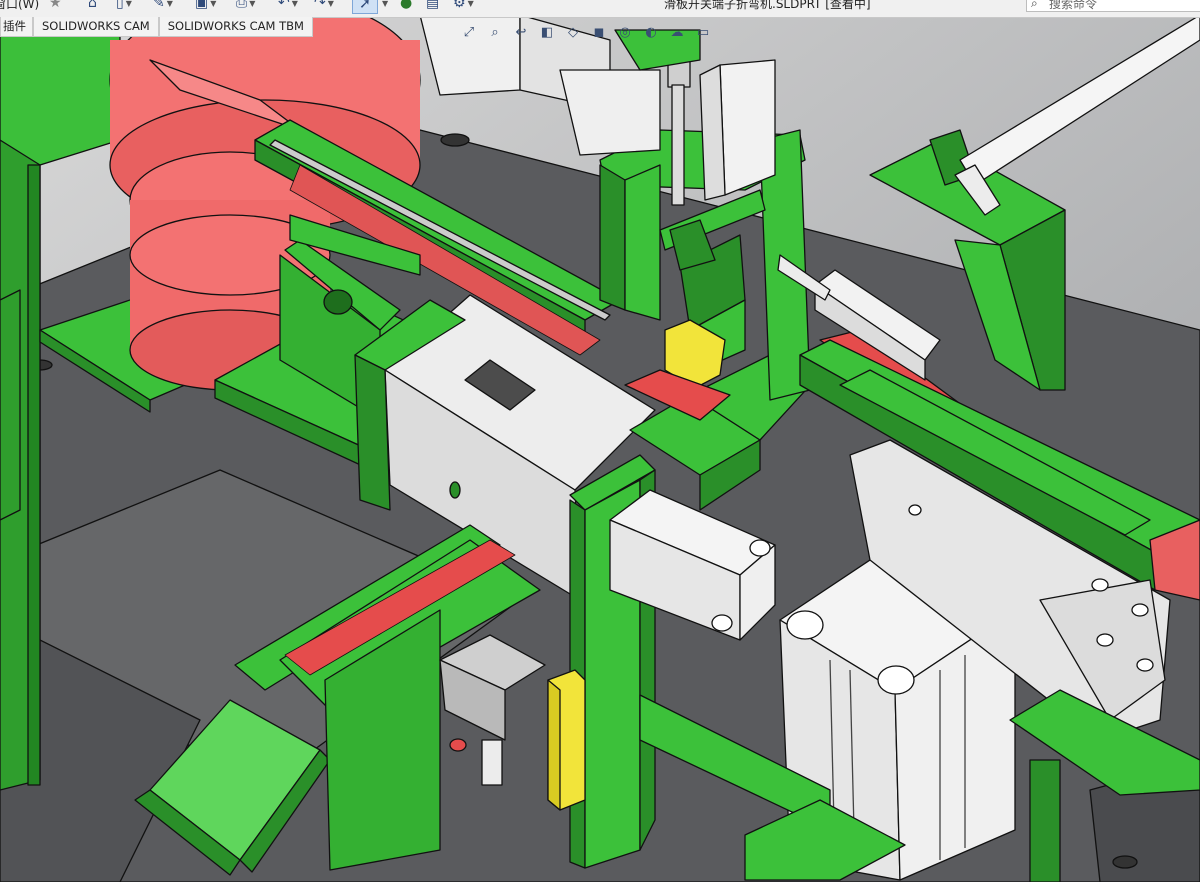 The width and height of the screenshot is (1200, 882). I want to click on undo-icon: ↶ ▼, so click(288, 6).